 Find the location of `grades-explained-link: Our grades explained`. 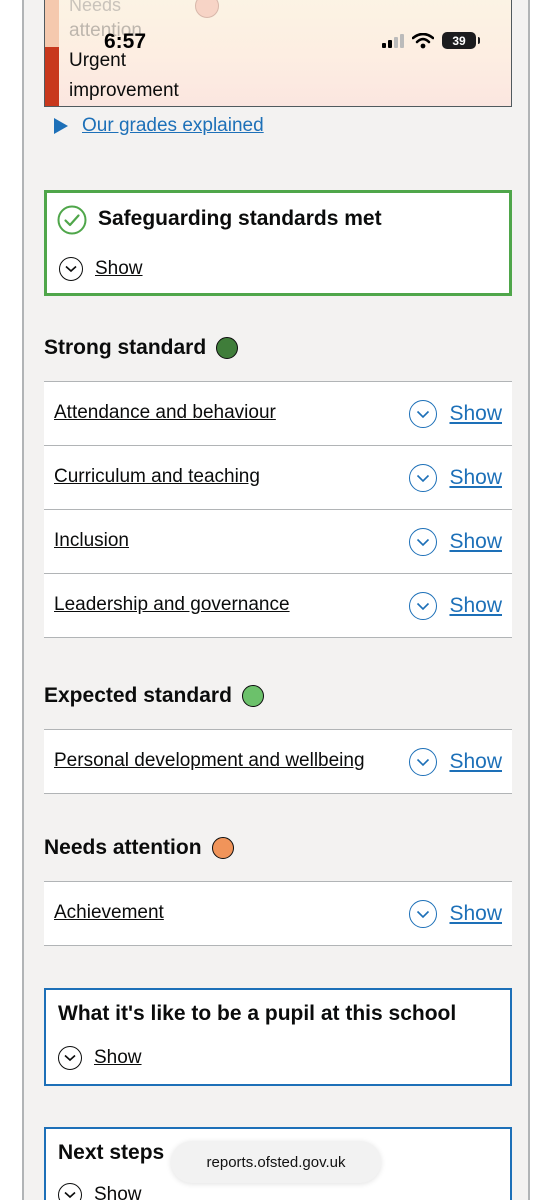

grades-explained-link: Our grades explained is located at coordinates (159, 126).